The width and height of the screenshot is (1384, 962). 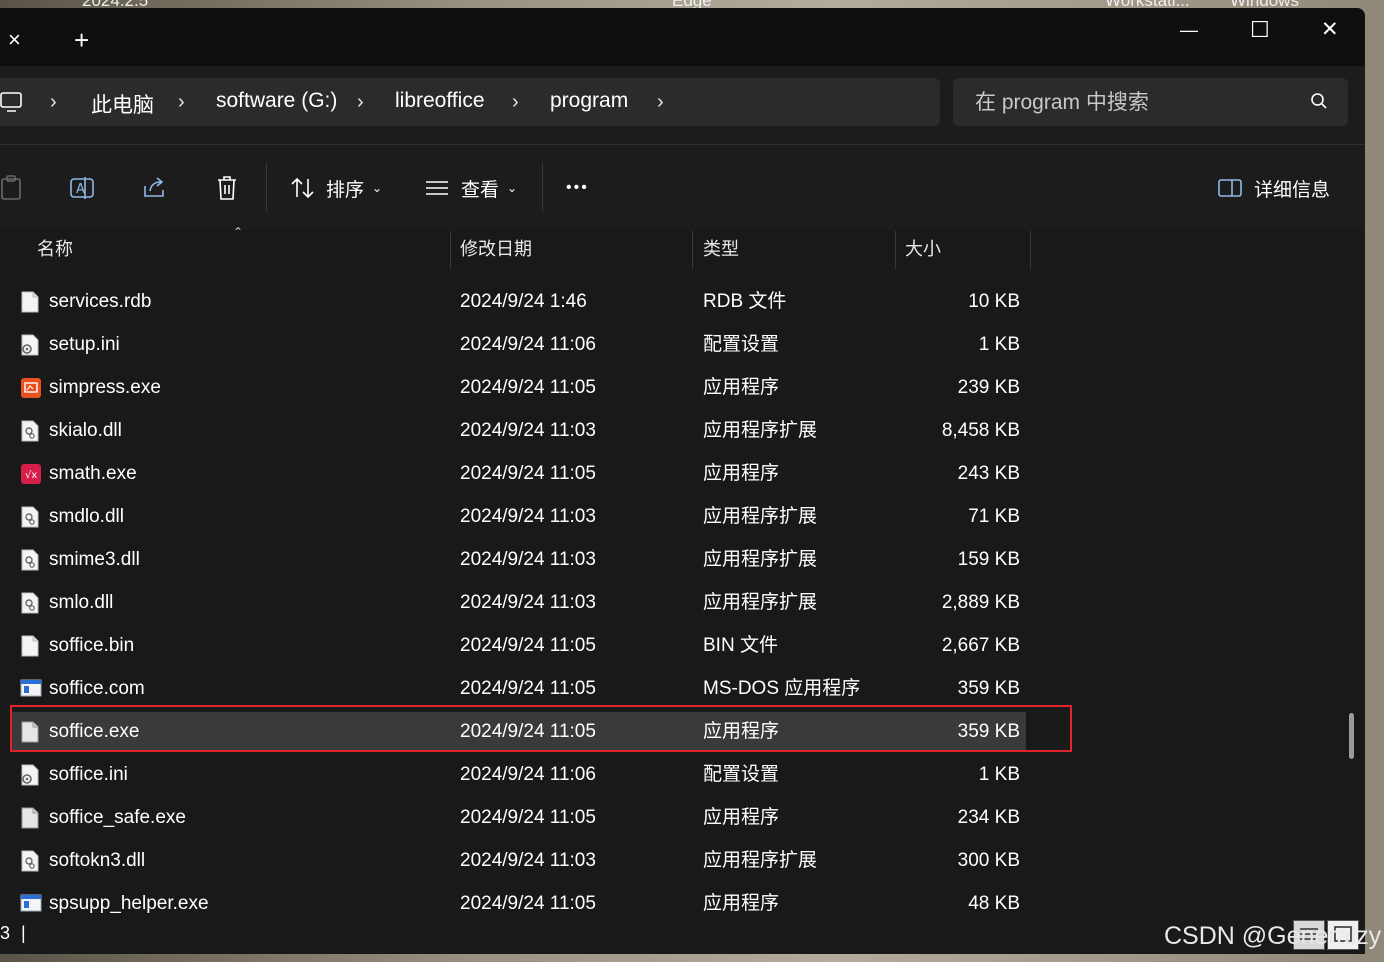 I want to click on file-size: 71 KB, so click(x=994, y=516).